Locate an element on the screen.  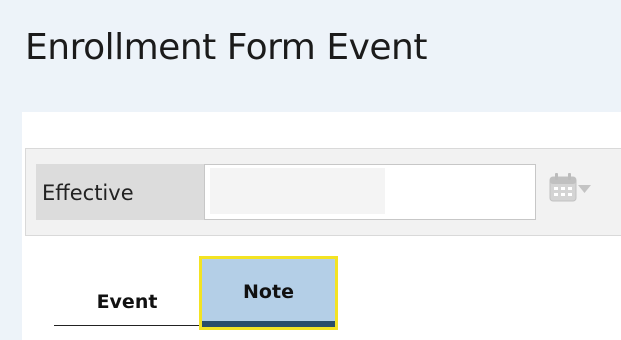
calendar-dropdown-icon is located at coordinates (571, 190).